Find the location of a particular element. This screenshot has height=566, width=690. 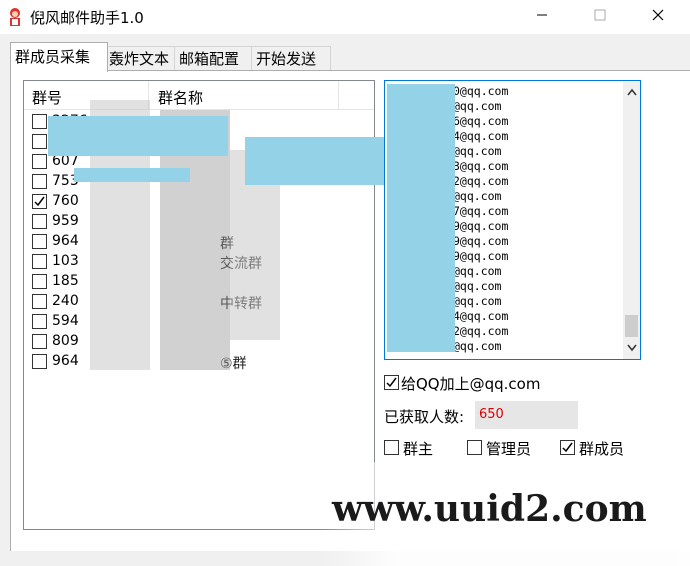

maximize-icon is located at coordinates (600, 17).